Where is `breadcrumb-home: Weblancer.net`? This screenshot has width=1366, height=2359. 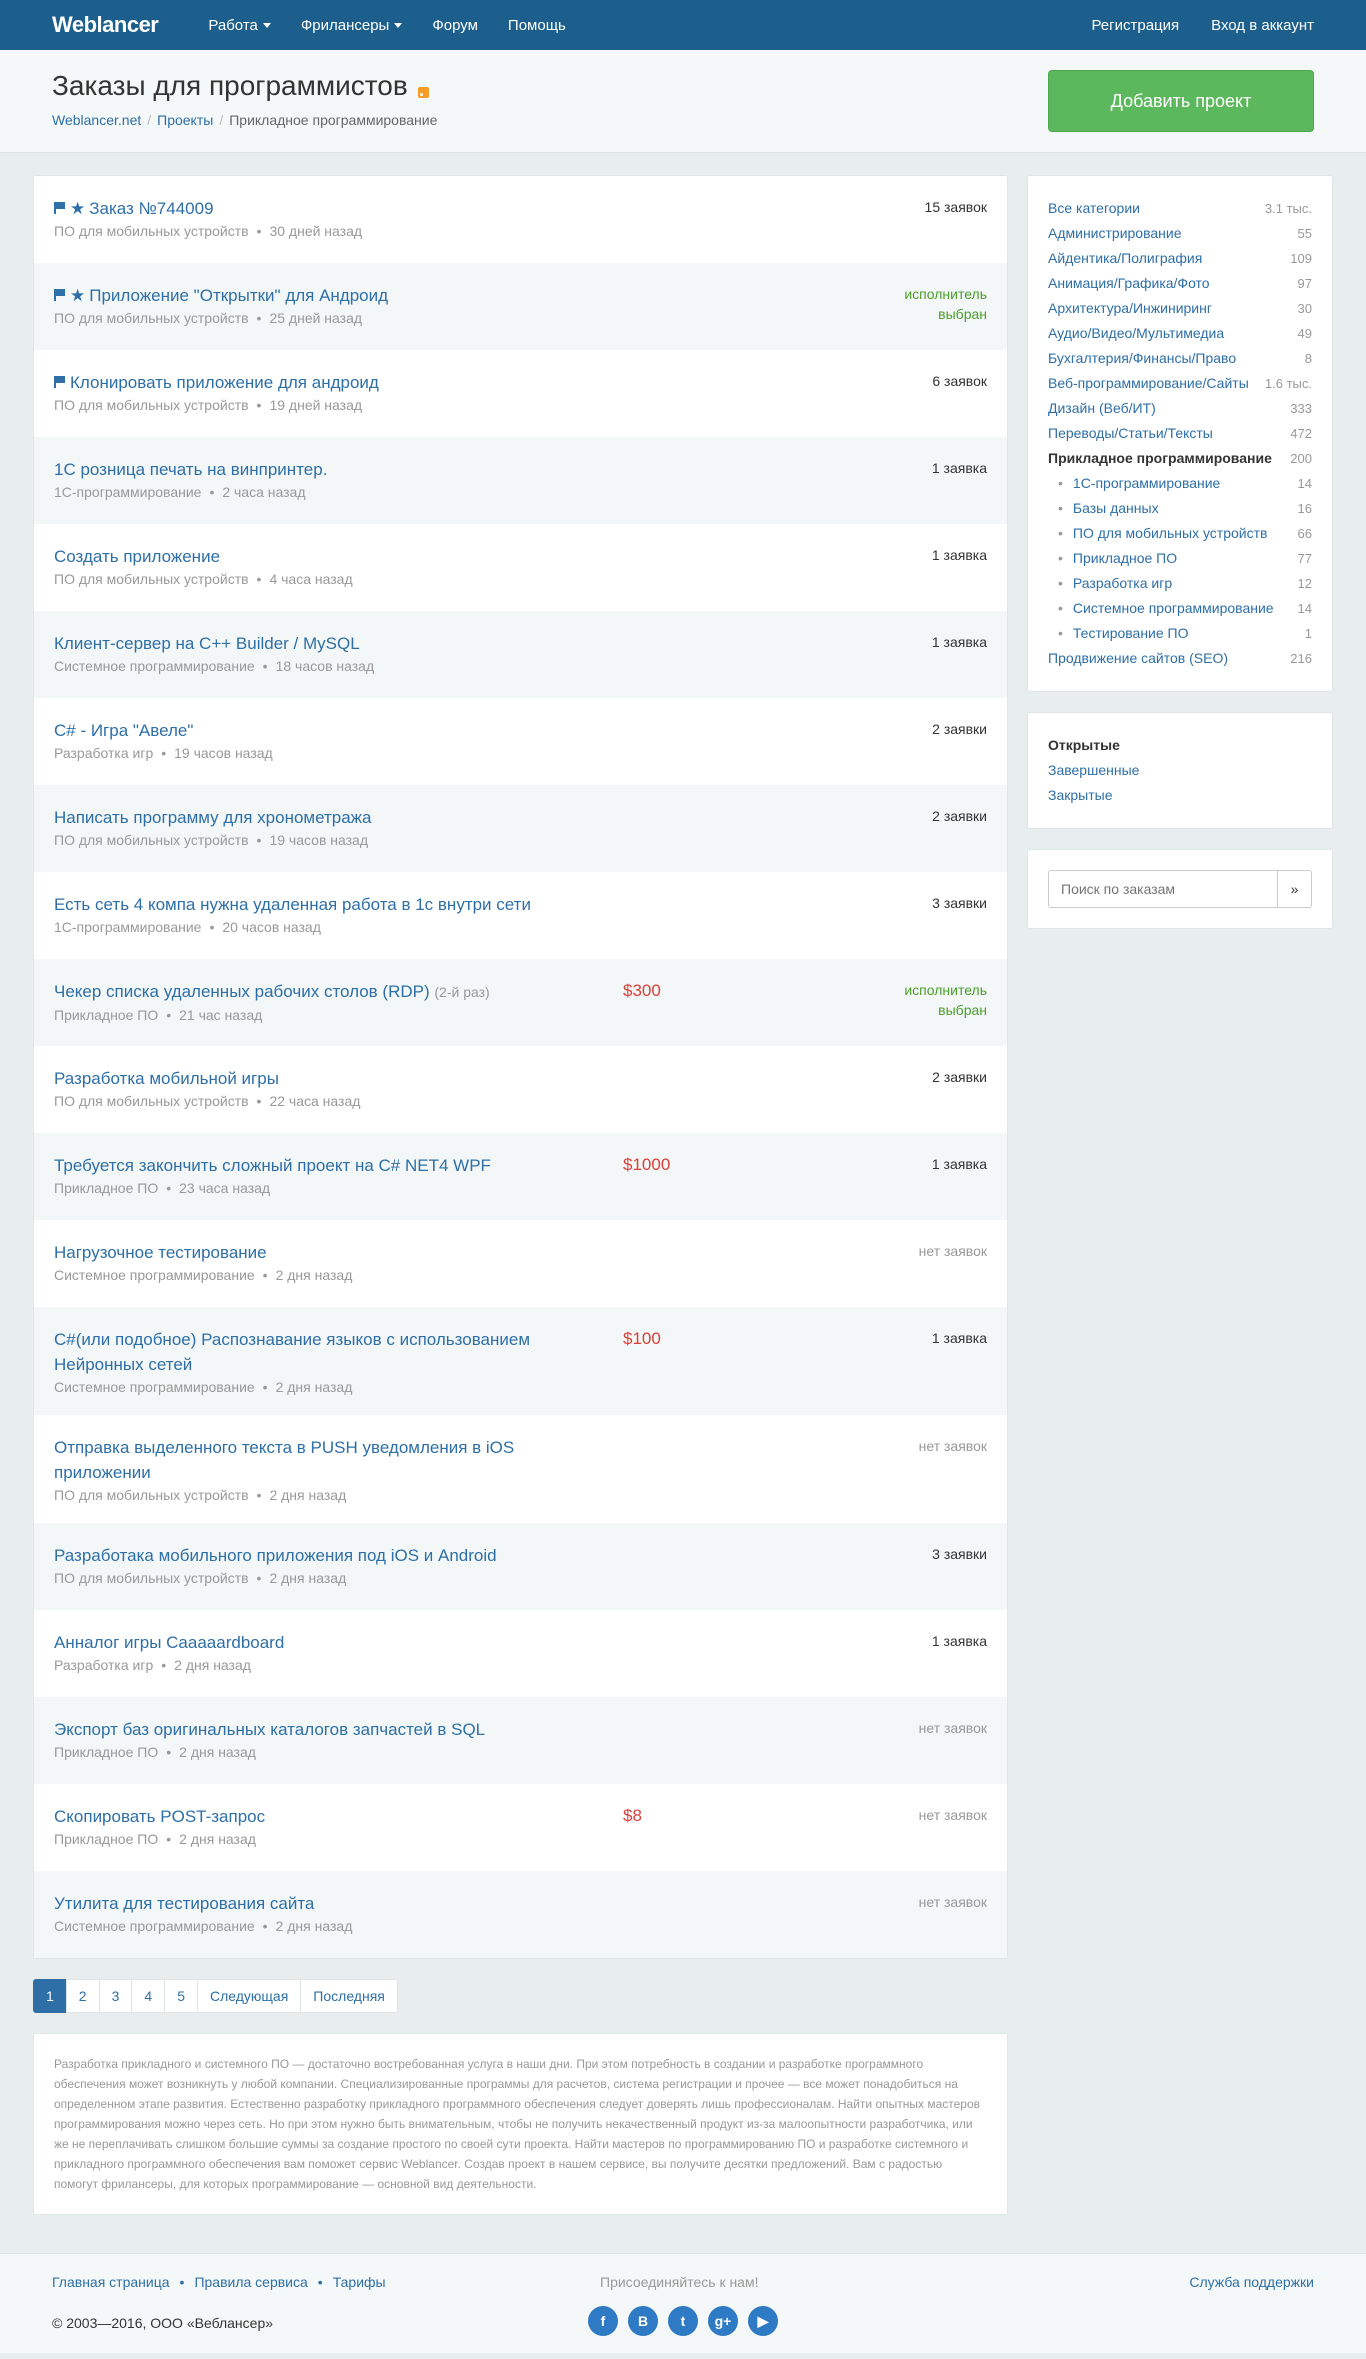 breadcrumb-home: Weblancer.net is located at coordinates (96, 120).